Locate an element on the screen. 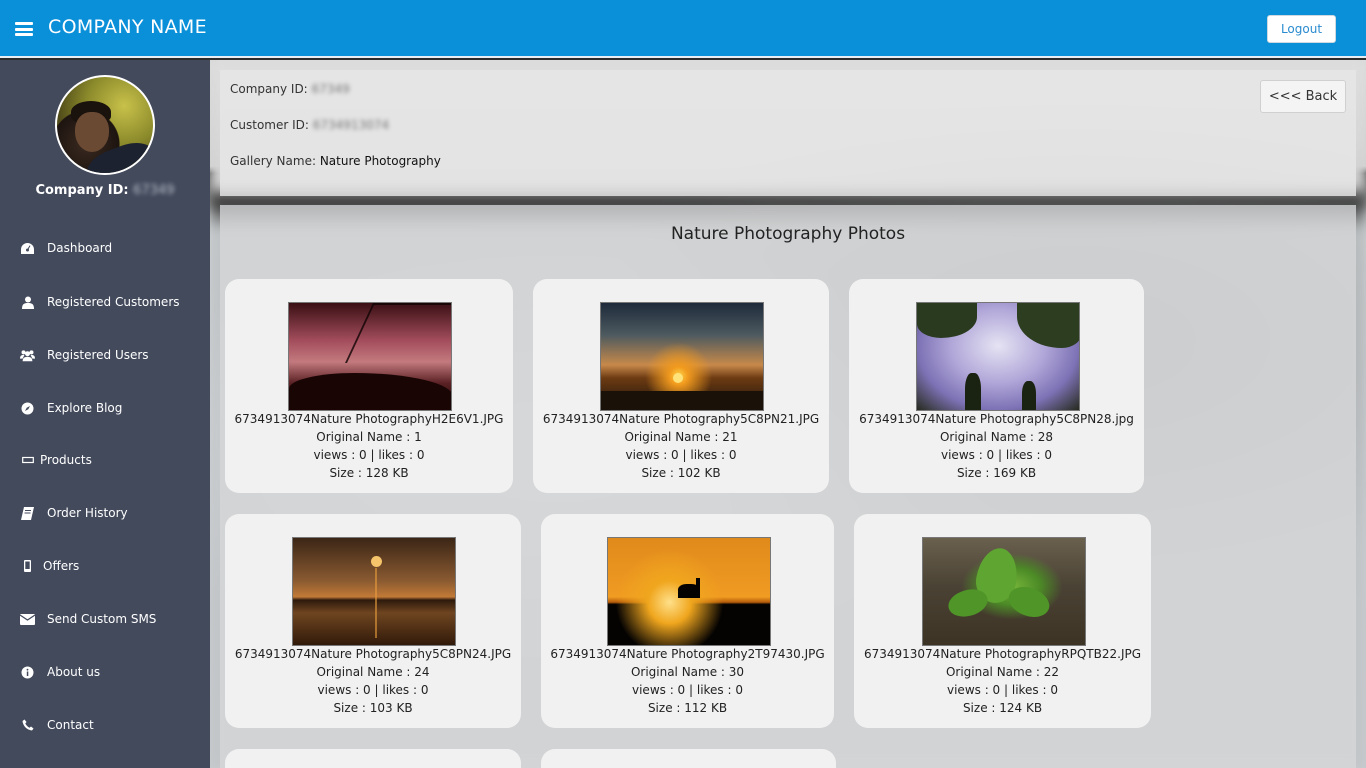  sidebar-item-explore-blog: Explore Blog is located at coordinates (105, 408).